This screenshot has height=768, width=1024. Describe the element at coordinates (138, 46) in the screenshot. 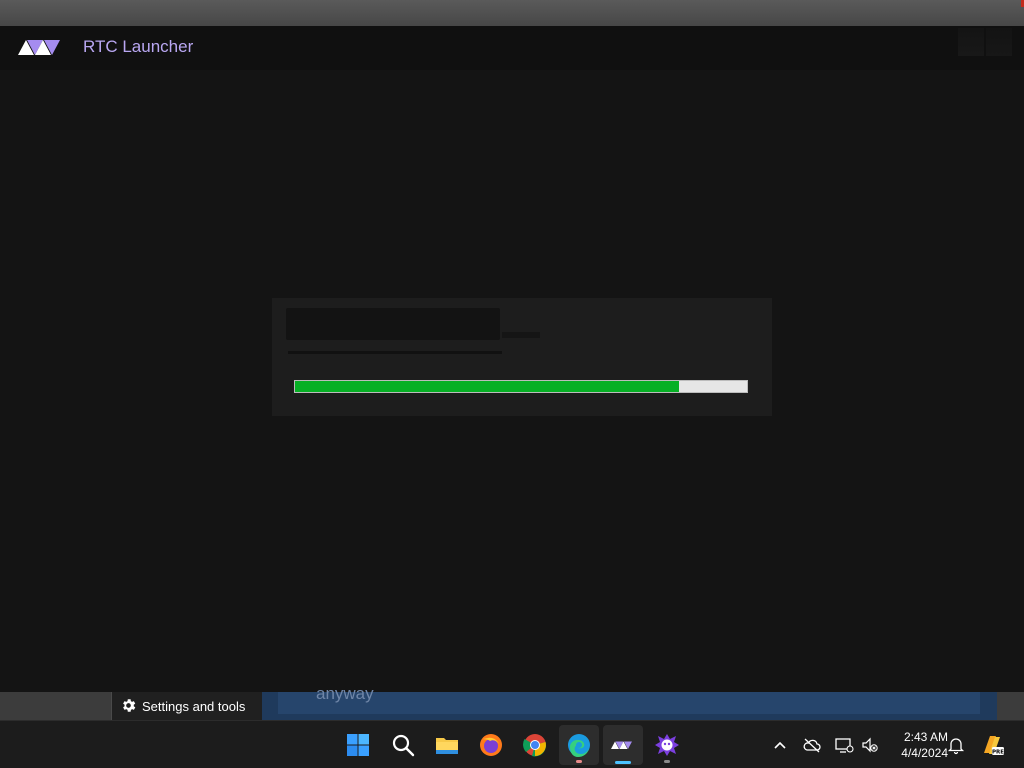

I see `app-title: RTC Launcher` at that location.